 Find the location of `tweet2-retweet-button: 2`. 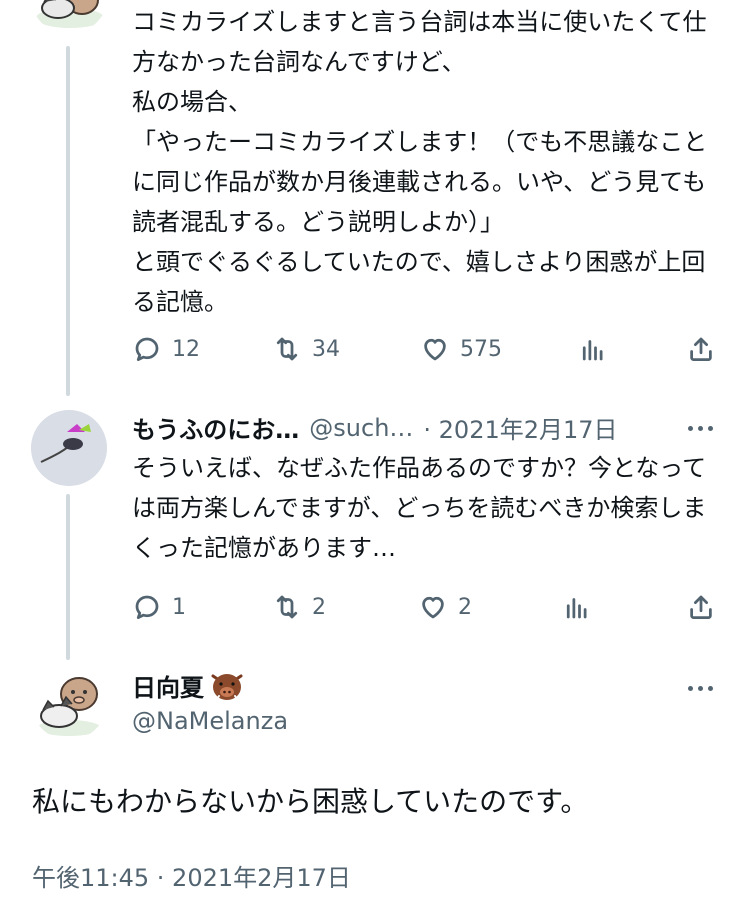

tweet2-retweet-button: 2 is located at coordinates (299, 607).